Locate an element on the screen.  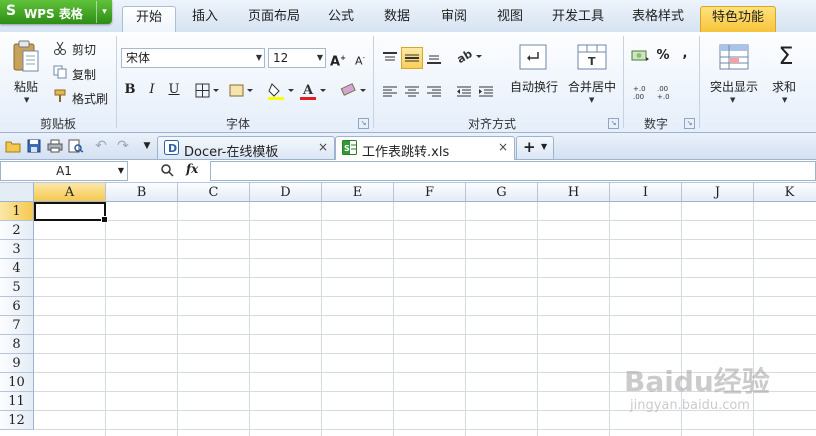
merge-center-dropdown-icon: ▼ is located at coordinates (591, 100).